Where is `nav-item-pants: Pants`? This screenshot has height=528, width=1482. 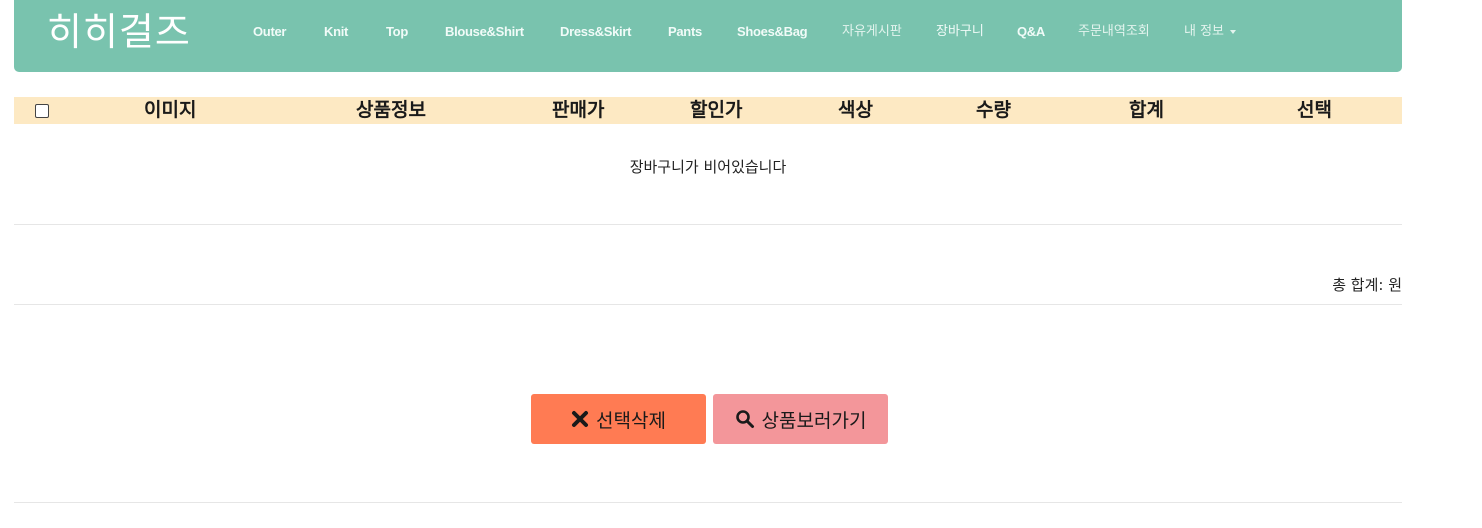
nav-item-pants: Pants is located at coordinates (685, 32).